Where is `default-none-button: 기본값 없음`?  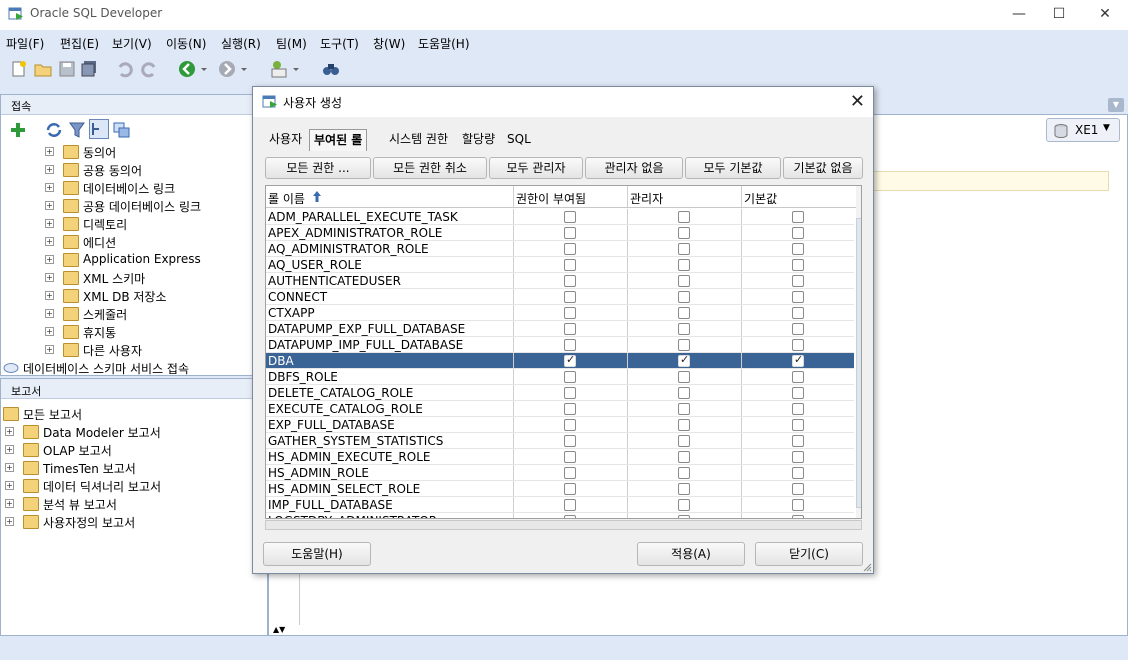 default-none-button: 기본값 없음 is located at coordinates (823, 168).